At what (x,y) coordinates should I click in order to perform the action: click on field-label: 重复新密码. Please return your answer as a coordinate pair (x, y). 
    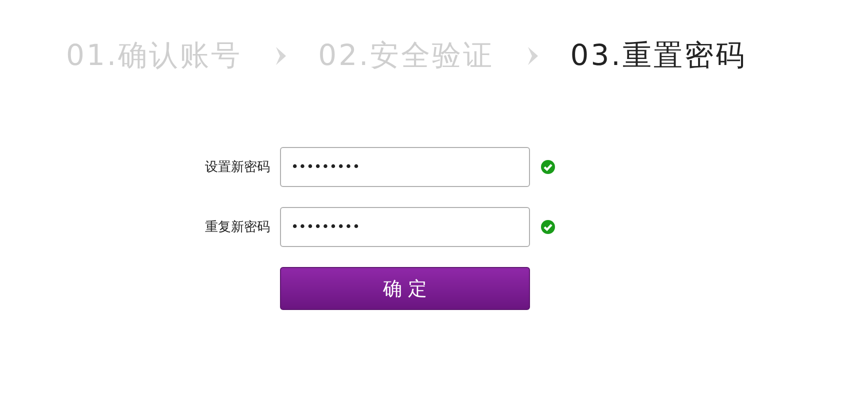
    Looking at the image, I should click on (237, 227).